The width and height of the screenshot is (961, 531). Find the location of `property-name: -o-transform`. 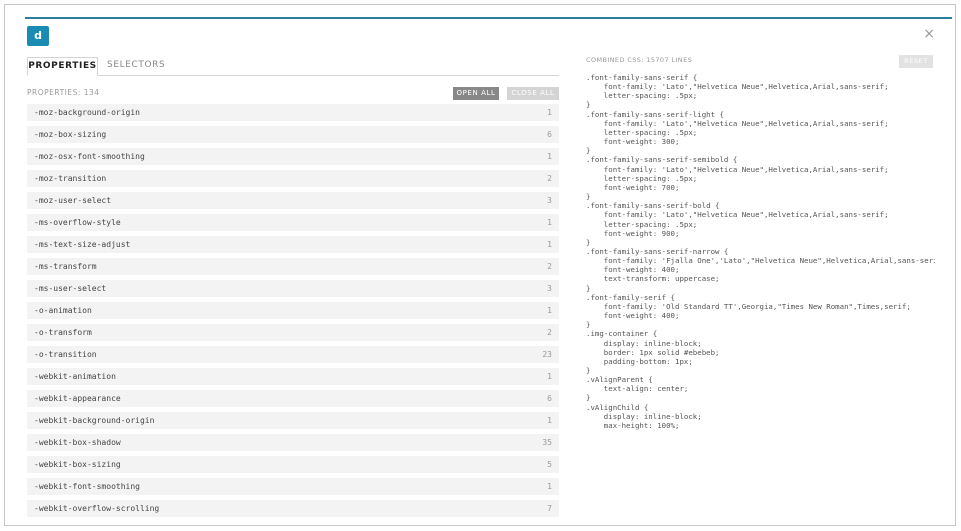

property-name: -o-transform is located at coordinates (63, 332).